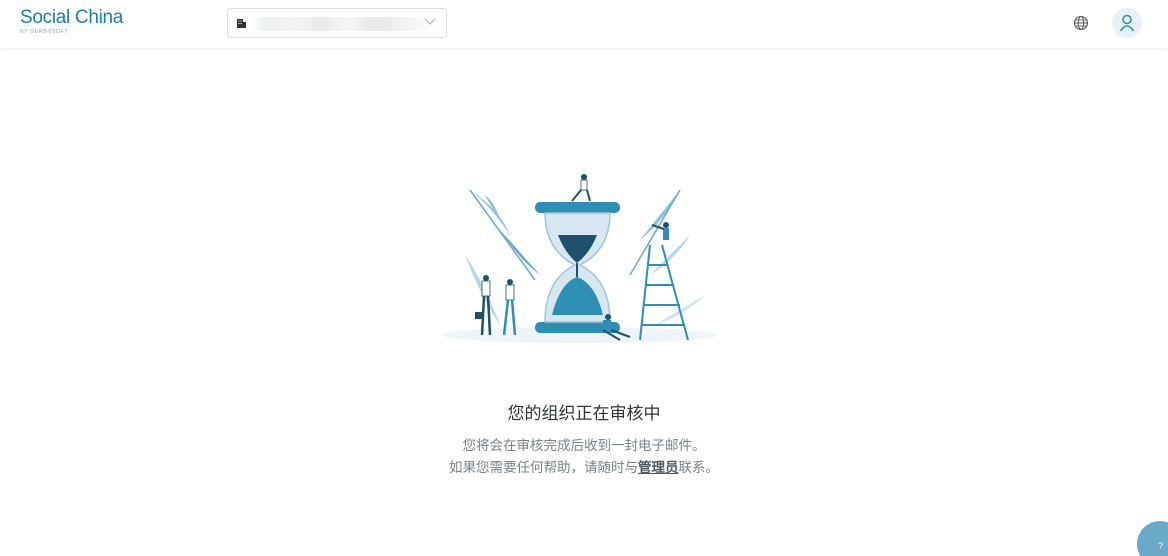 The height and width of the screenshot is (556, 1168). I want to click on review-status-title: 您的组织正在审核中, so click(584, 413).